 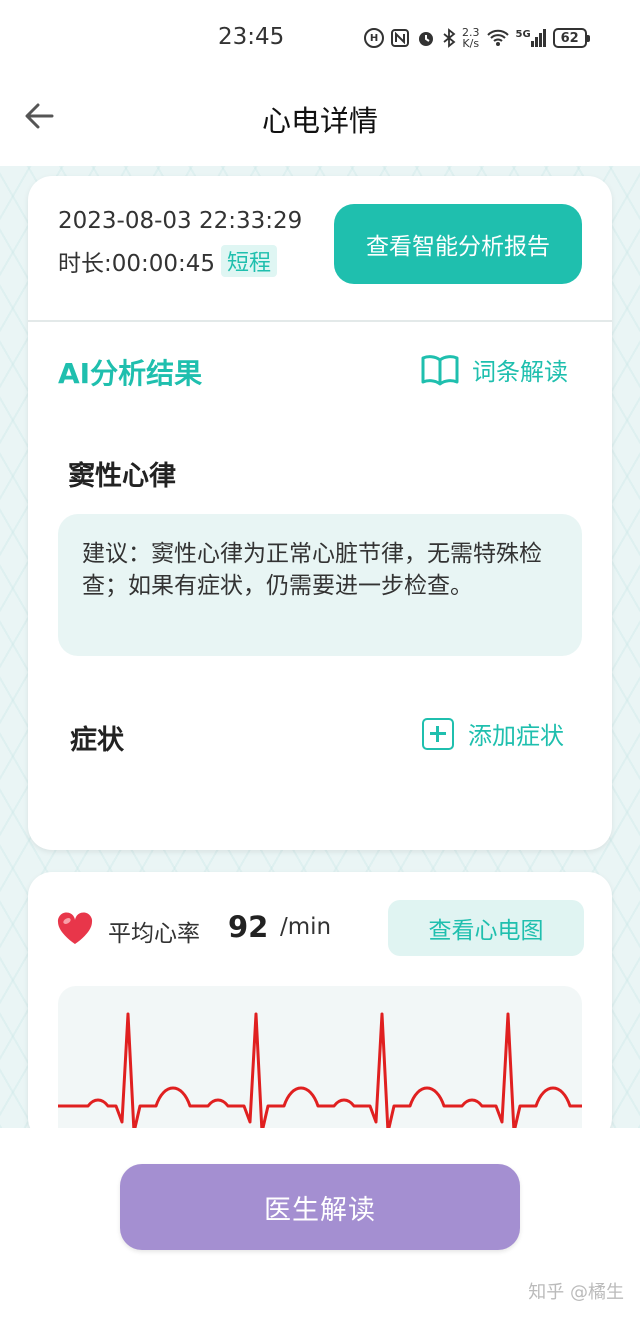 What do you see at coordinates (449, 38) in the screenshot?
I see `bluetooth-icon` at bounding box center [449, 38].